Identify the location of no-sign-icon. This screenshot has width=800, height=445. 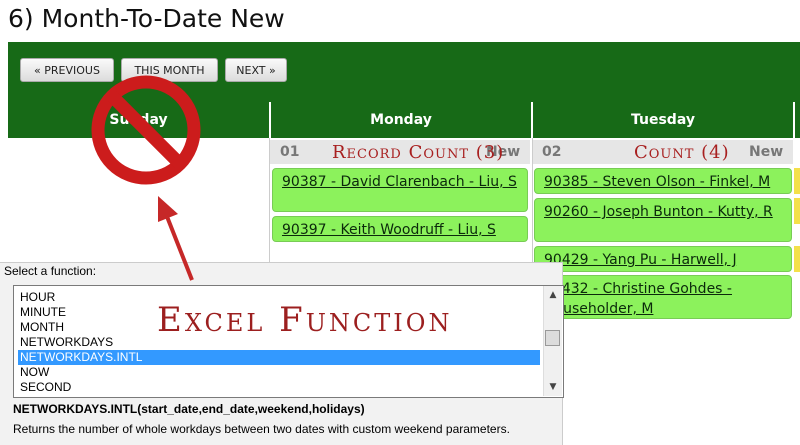
(146, 130).